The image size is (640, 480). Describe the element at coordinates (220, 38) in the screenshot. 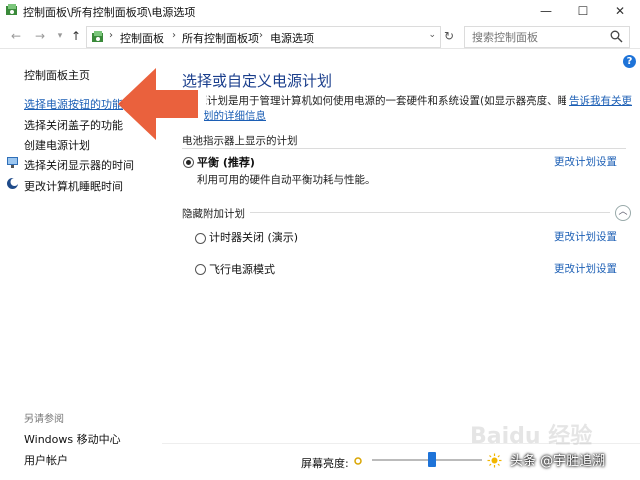

I see `breadcrumb-all-items: 所有控制面板项` at that location.